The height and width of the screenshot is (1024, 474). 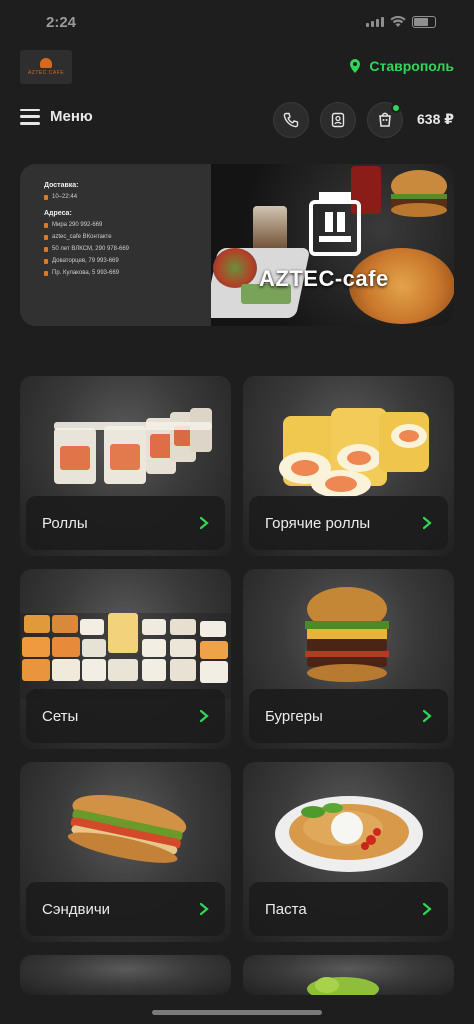 What do you see at coordinates (435, 119) in the screenshot?
I see `cart-total: 638 ₽` at bounding box center [435, 119].